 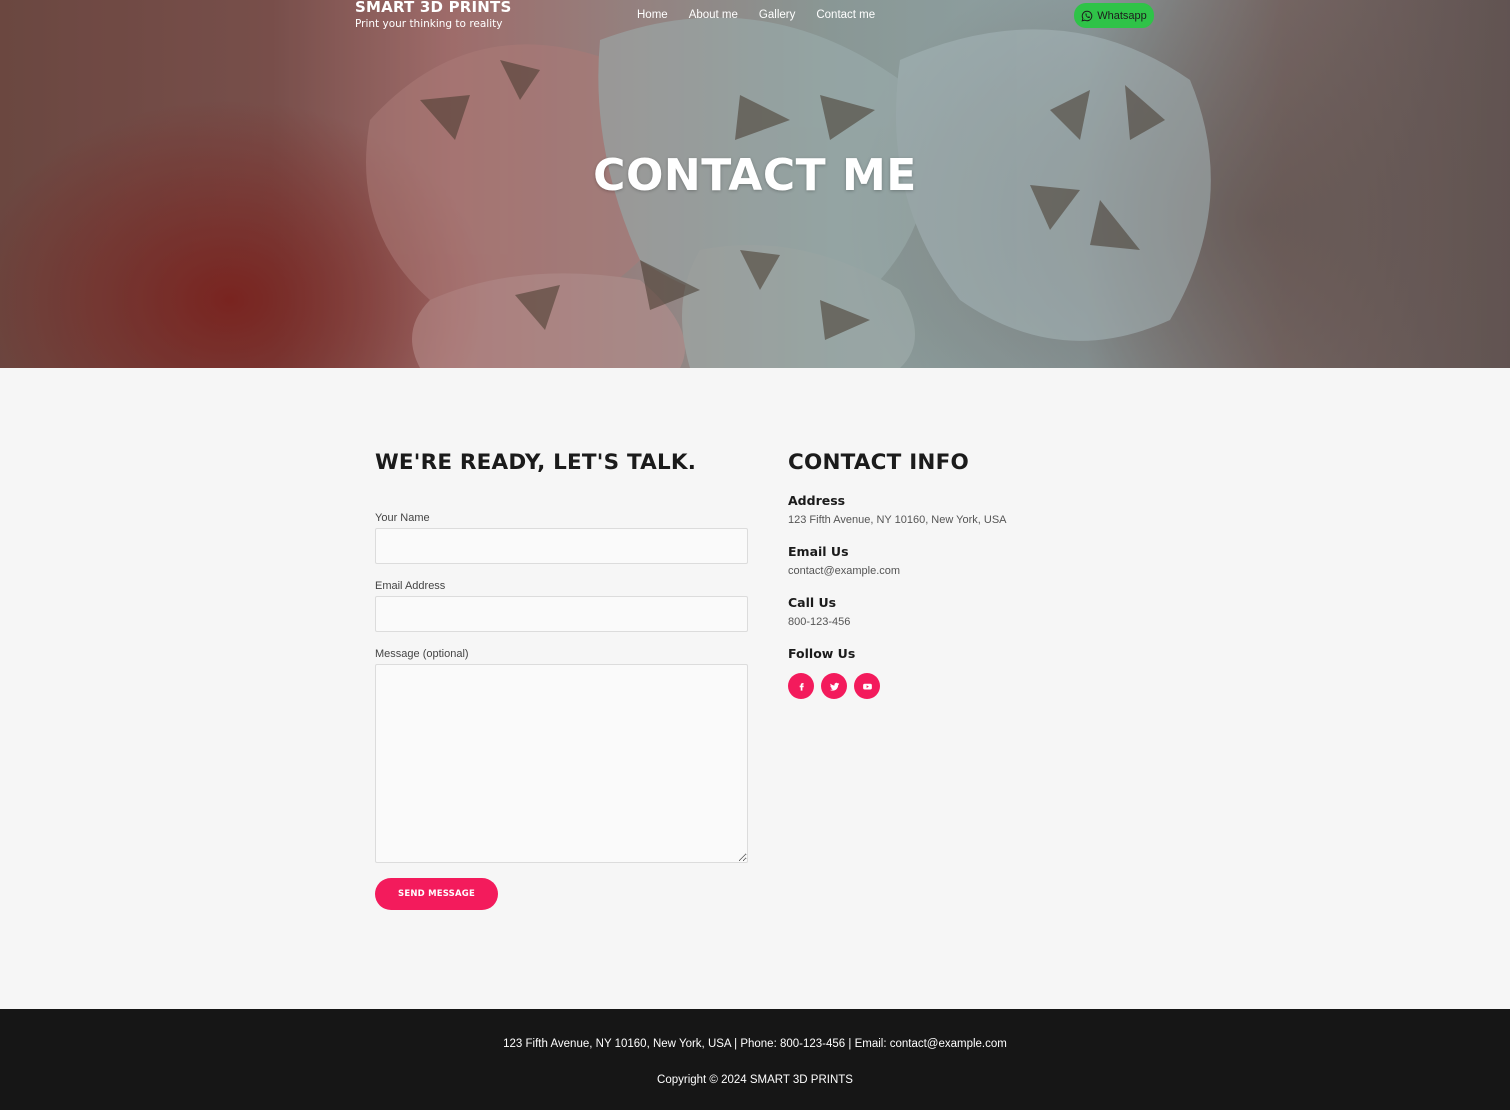 I want to click on form-heading: WE'RE READY, LET'S TALK., so click(x=536, y=462).